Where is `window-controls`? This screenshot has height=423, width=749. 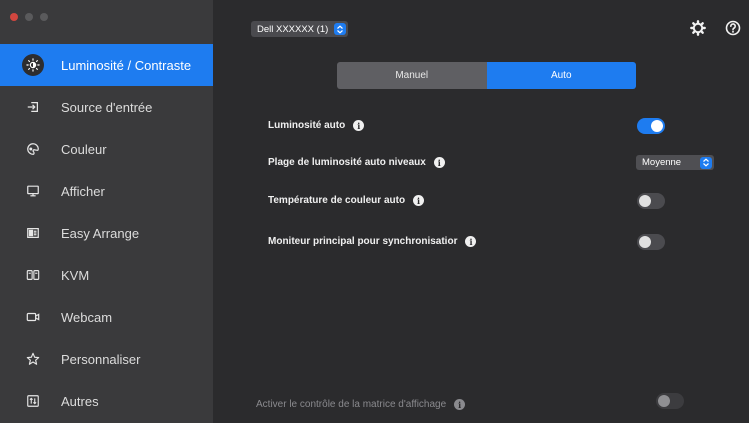 window-controls is located at coordinates (29, 17).